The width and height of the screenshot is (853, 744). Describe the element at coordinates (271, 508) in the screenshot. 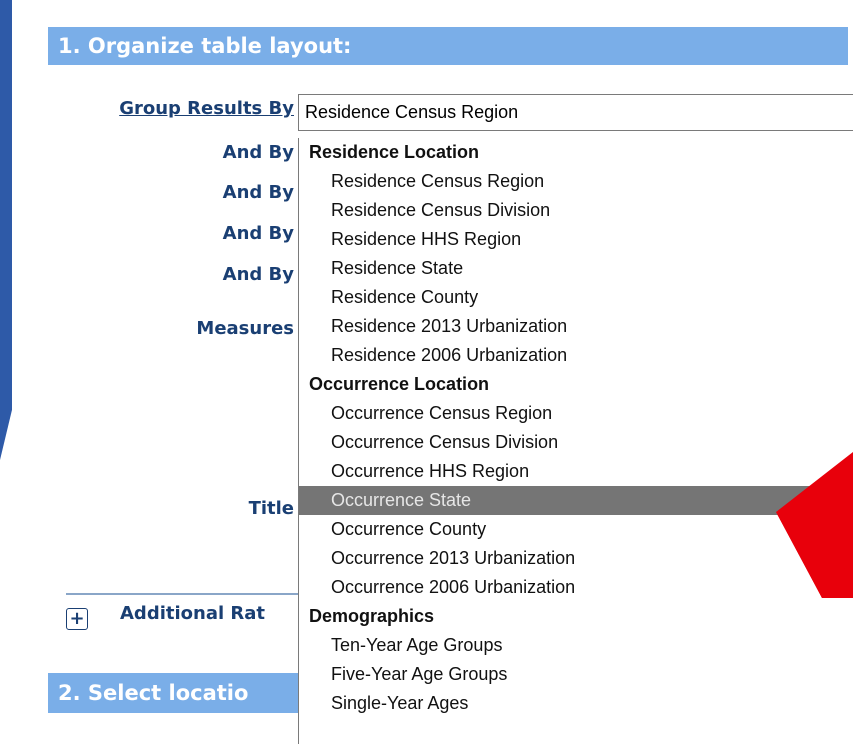

I see `title-label: Title` at that location.